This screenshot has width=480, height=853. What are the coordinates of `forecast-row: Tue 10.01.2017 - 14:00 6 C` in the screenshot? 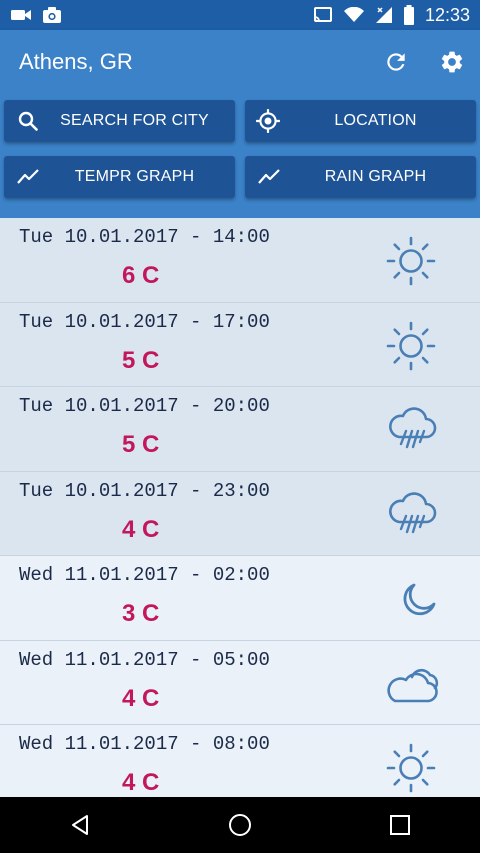 It's located at (240, 260).